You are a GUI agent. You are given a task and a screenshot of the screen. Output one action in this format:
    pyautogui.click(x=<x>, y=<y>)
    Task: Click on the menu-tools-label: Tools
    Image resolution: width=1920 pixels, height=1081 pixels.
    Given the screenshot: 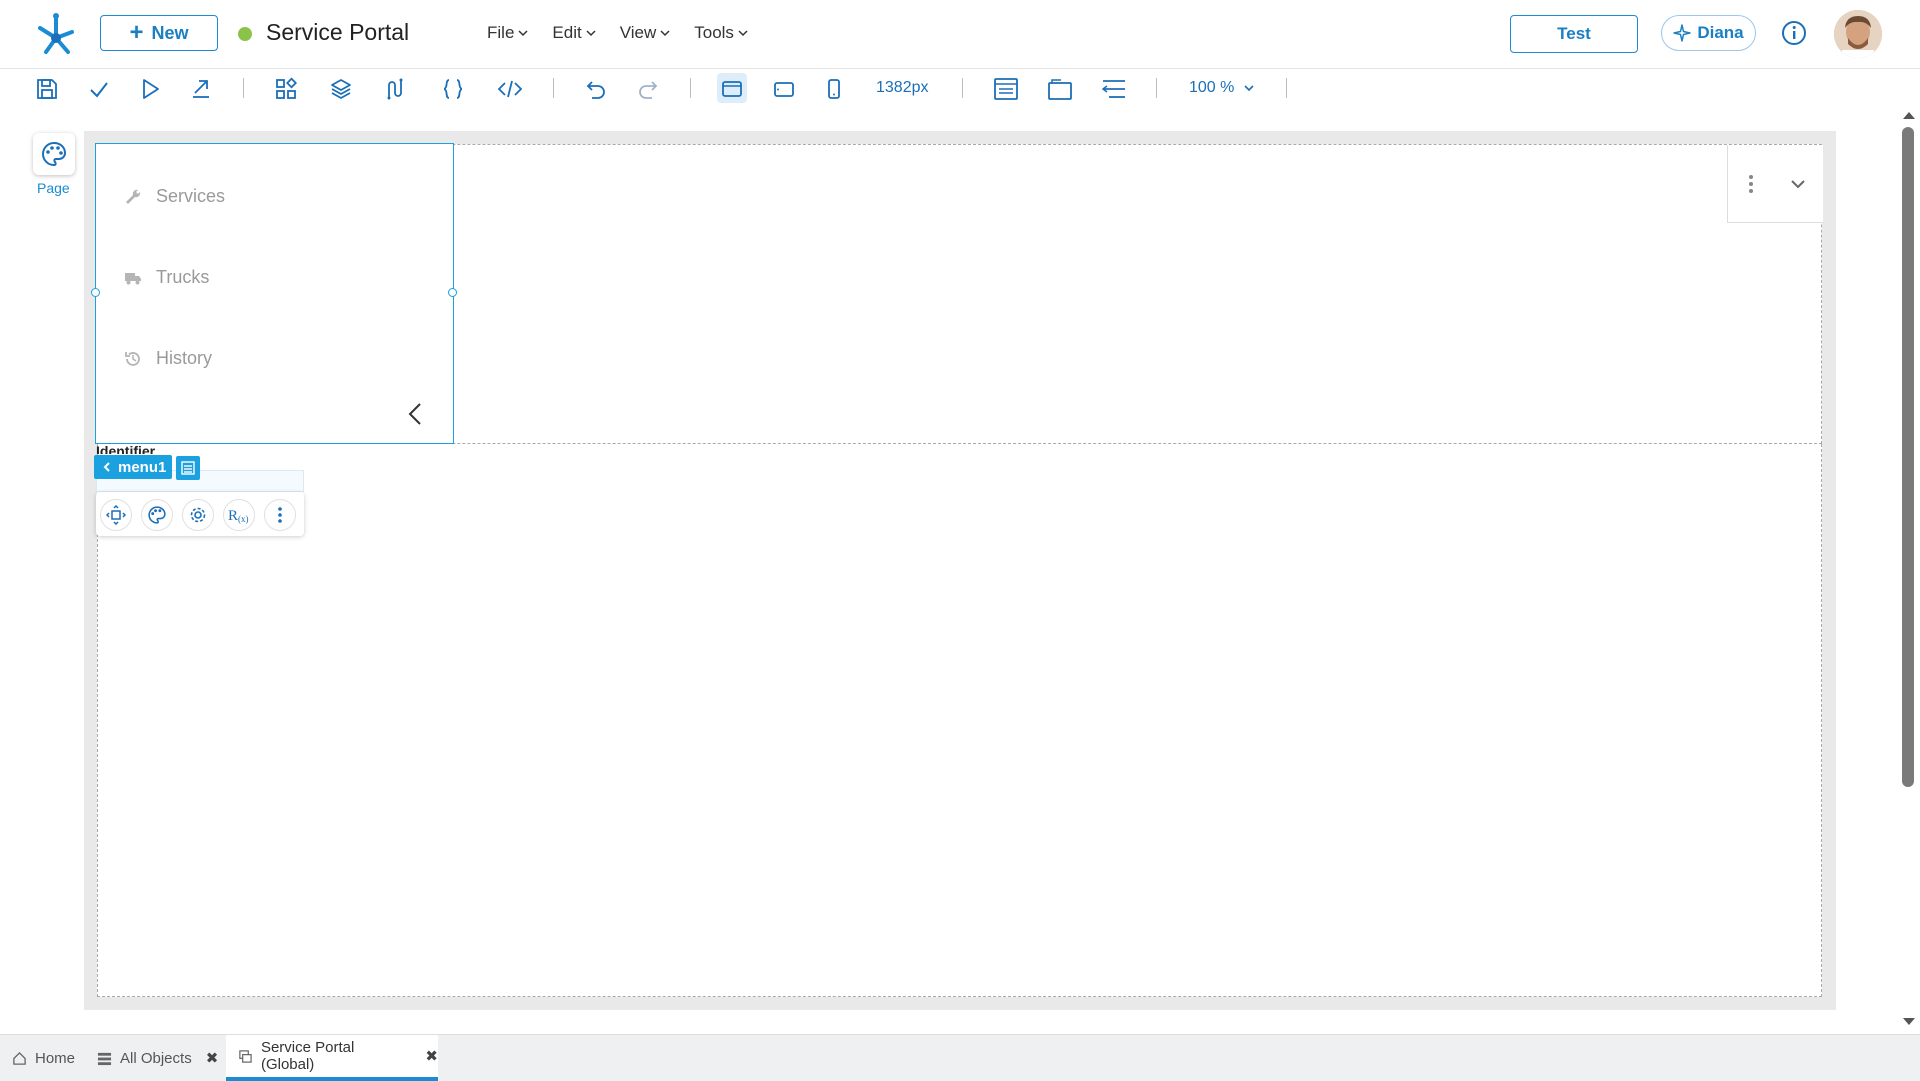 What is the action you would take?
    pyautogui.click(x=714, y=32)
    